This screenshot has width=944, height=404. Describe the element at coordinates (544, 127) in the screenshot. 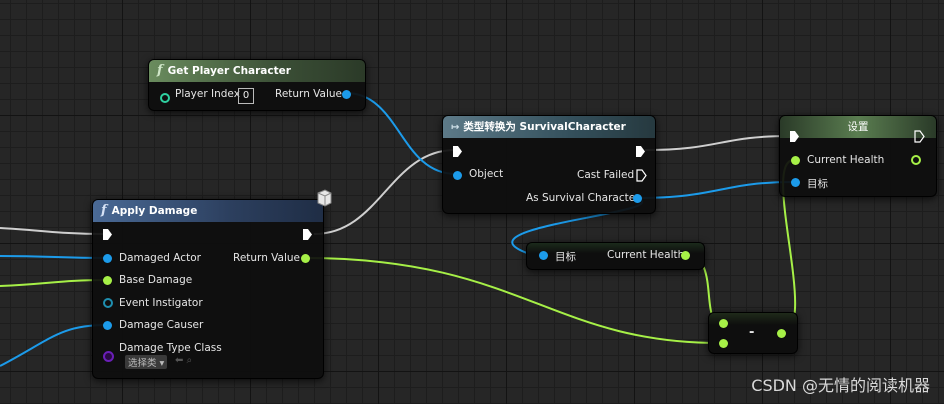

I see `node-title: 类型转换为 SurvivalCharacter` at that location.